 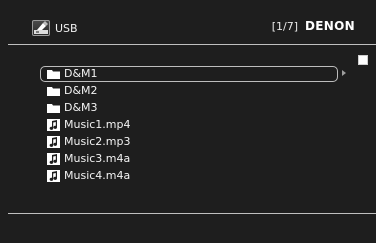 I want to click on scroll-indicator, so click(x=363, y=60).